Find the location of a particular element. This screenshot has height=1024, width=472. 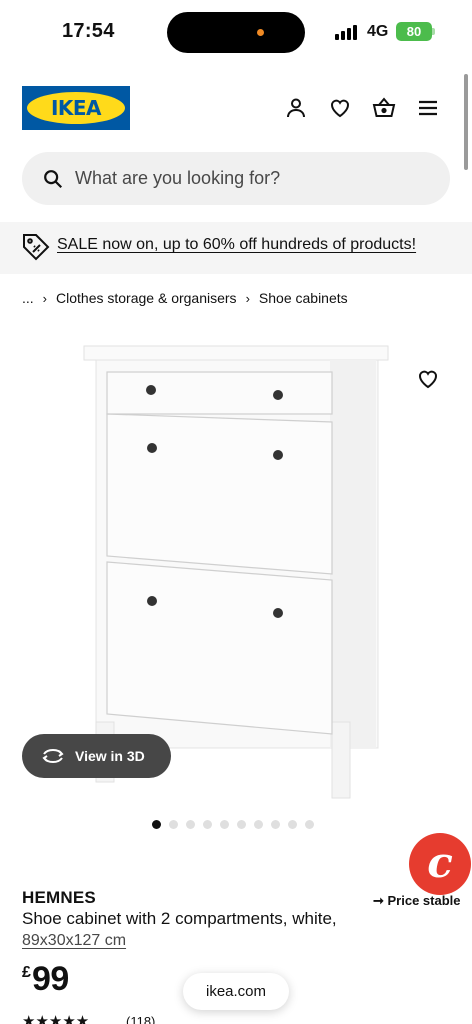

breadcrumb-item-shoe-cabinets: Shoe cabinets is located at coordinates (303, 298).